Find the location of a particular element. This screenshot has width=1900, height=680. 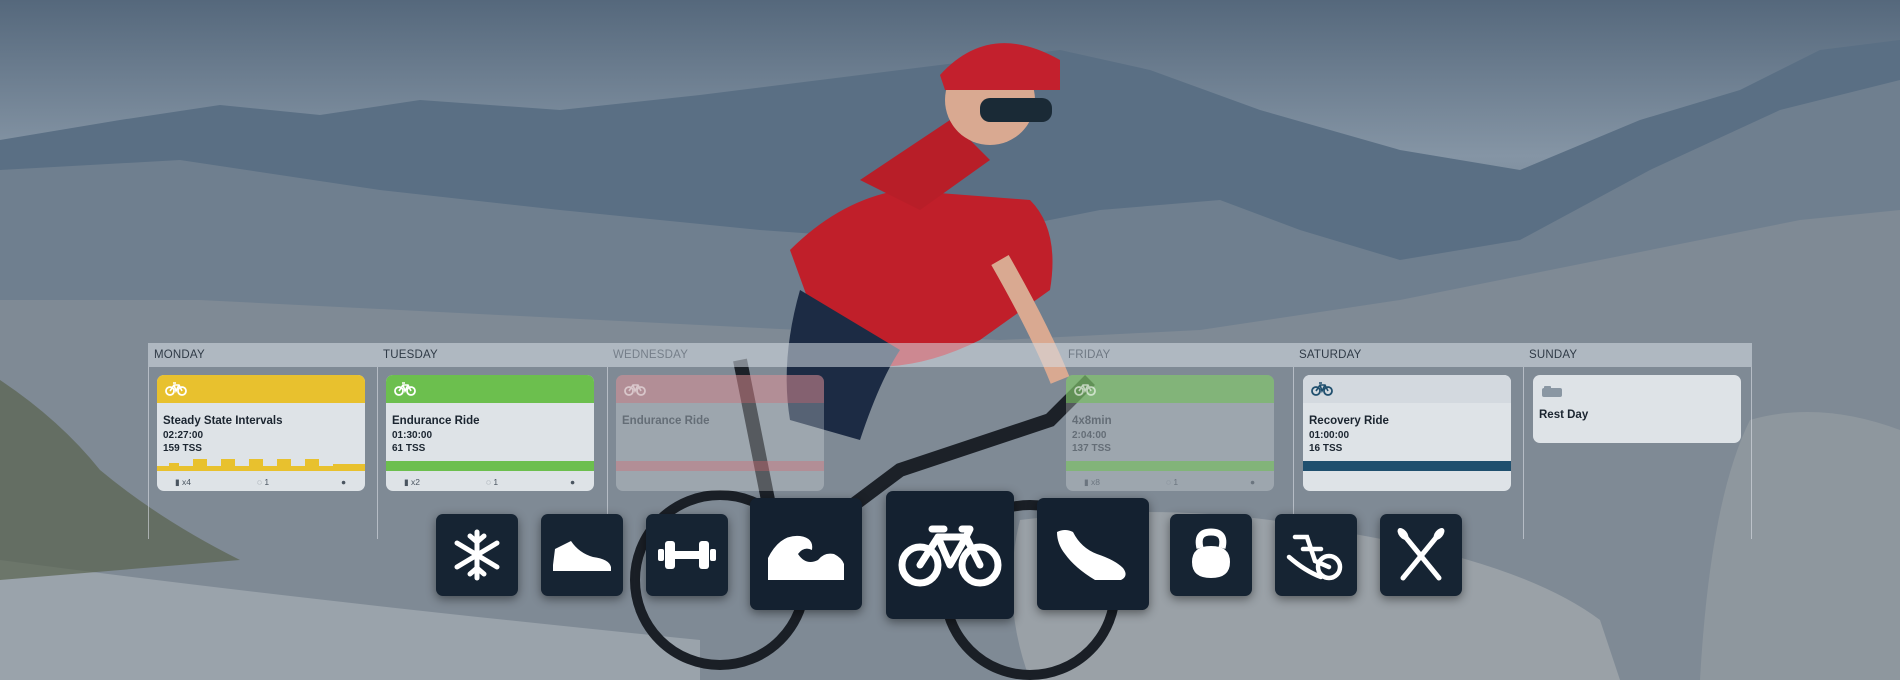

kettlebell-icon is located at coordinates (1211, 553).